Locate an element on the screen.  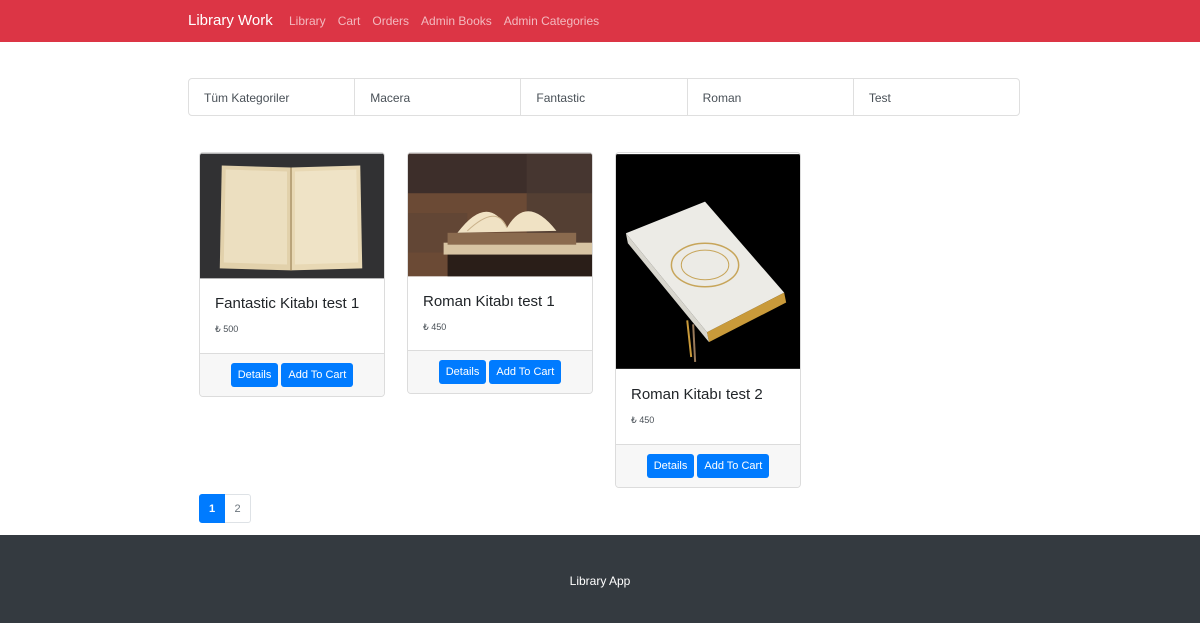
nav-link-admin-books: Admin Books is located at coordinates (456, 21).